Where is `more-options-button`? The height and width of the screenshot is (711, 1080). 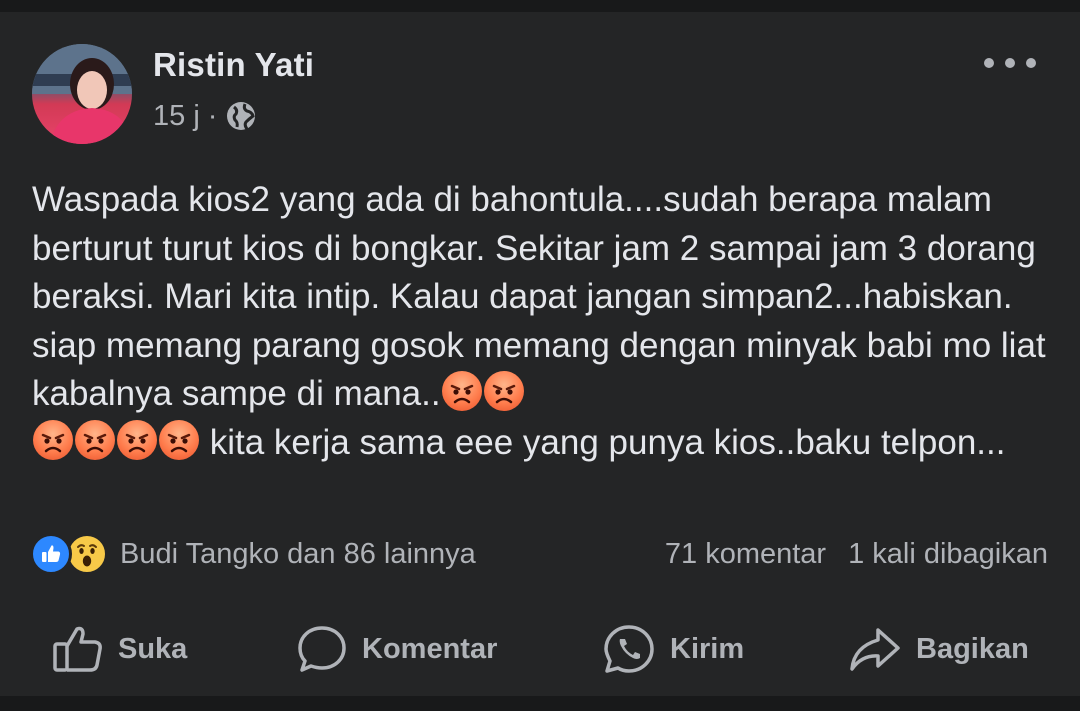 more-options-button is located at coordinates (1010, 63).